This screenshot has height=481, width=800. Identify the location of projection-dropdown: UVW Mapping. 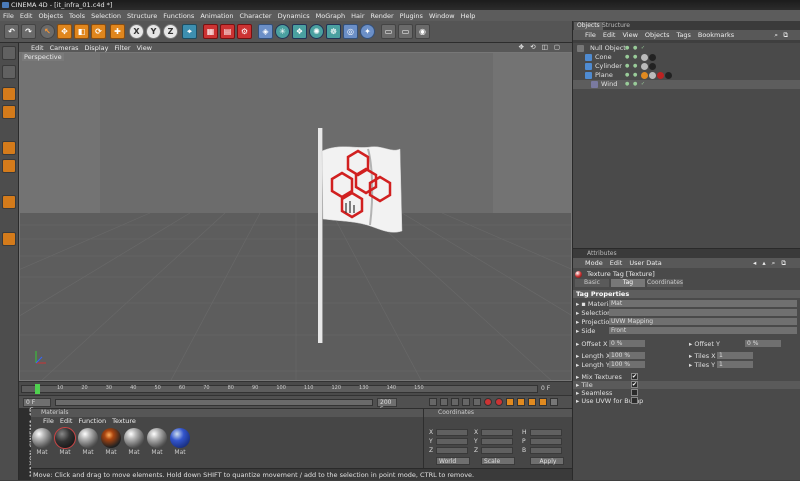
(703, 321).